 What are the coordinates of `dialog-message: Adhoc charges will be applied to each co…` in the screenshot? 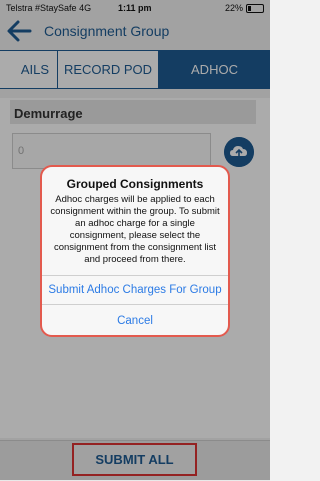 It's located at (135, 229).